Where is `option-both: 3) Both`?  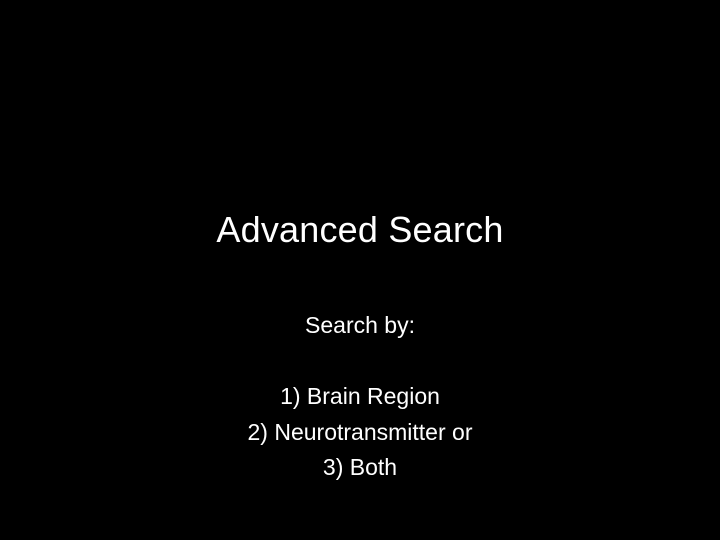
option-both: 3) Both is located at coordinates (360, 467).